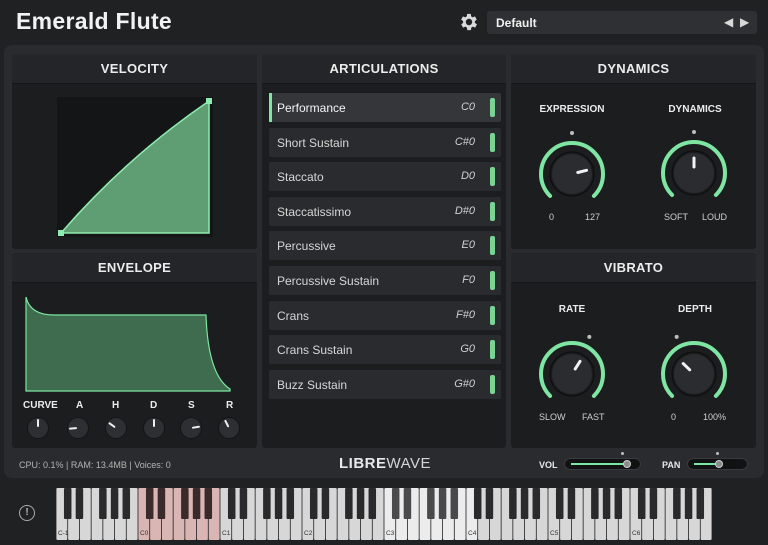 The image size is (768, 545). What do you see at coordinates (116, 428) in the screenshot?
I see `envelope-knob-h` at bounding box center [116, 428].